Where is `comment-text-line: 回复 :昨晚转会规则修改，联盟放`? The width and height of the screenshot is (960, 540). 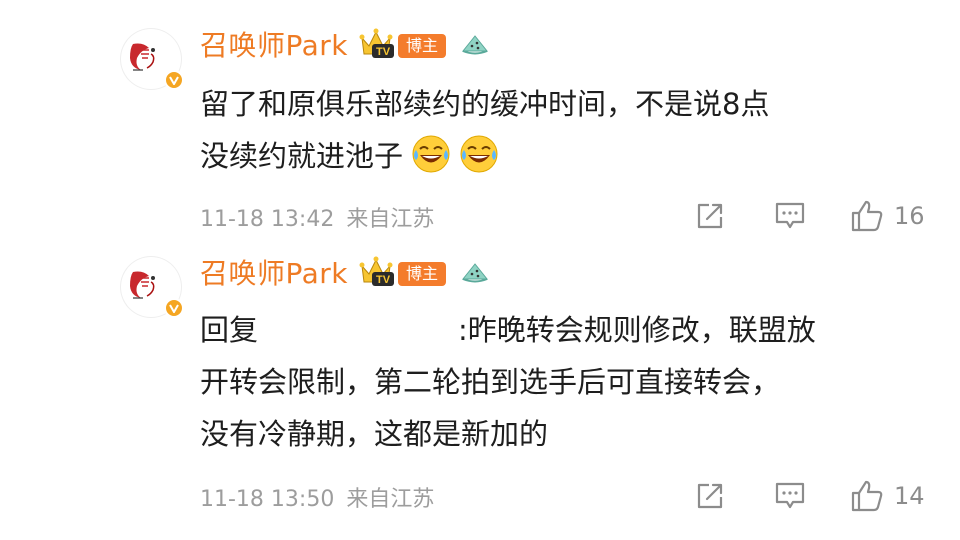 comment-text-line: 回复 :昨晚转会规则修改，联盟放 is located at coordinates (560, 330).